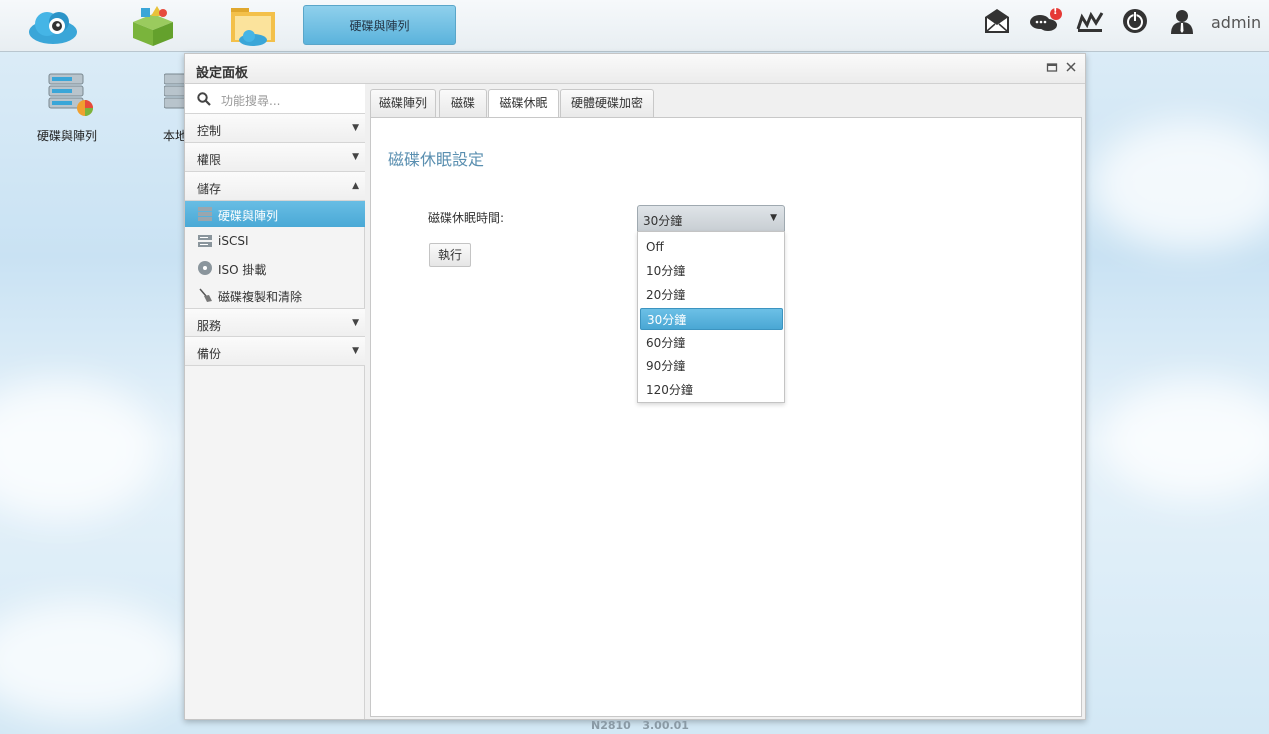  What do you see at coordinates (275, 157) in the screenshot?
I see `category-permission: 權限 ▼` at bounding box center [275, 157].